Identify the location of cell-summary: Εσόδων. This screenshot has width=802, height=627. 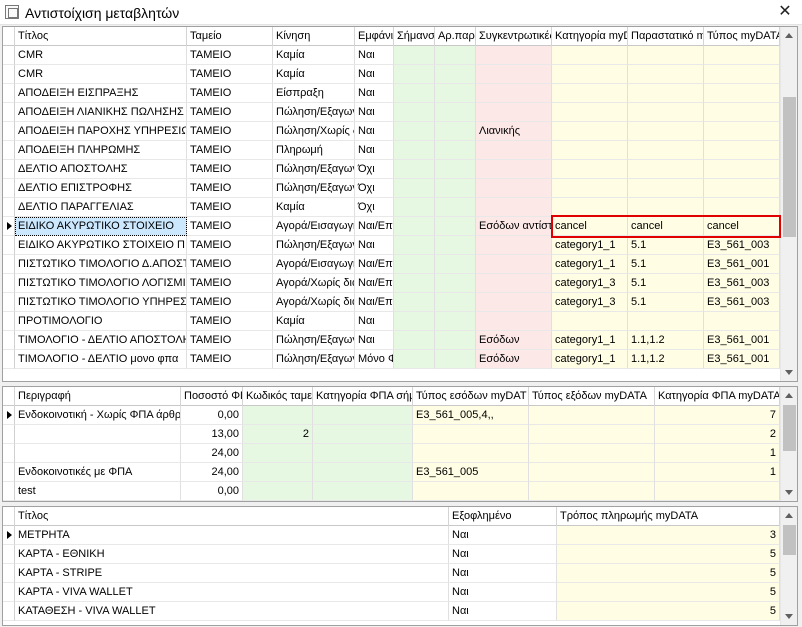
(514, 359).